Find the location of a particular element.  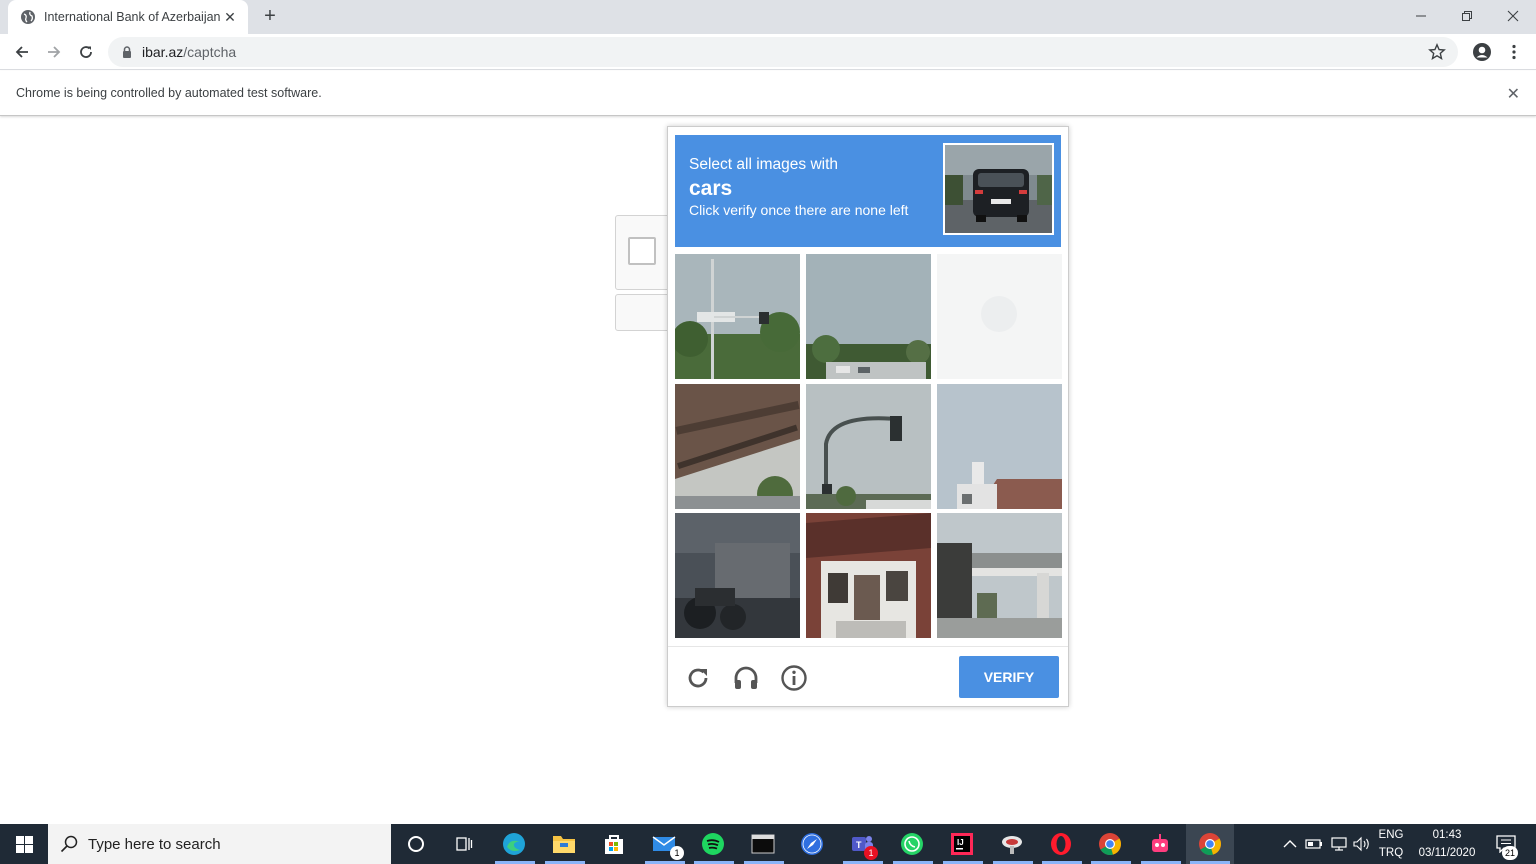

reload-challenge-icon is located at coordinates (698, 678).